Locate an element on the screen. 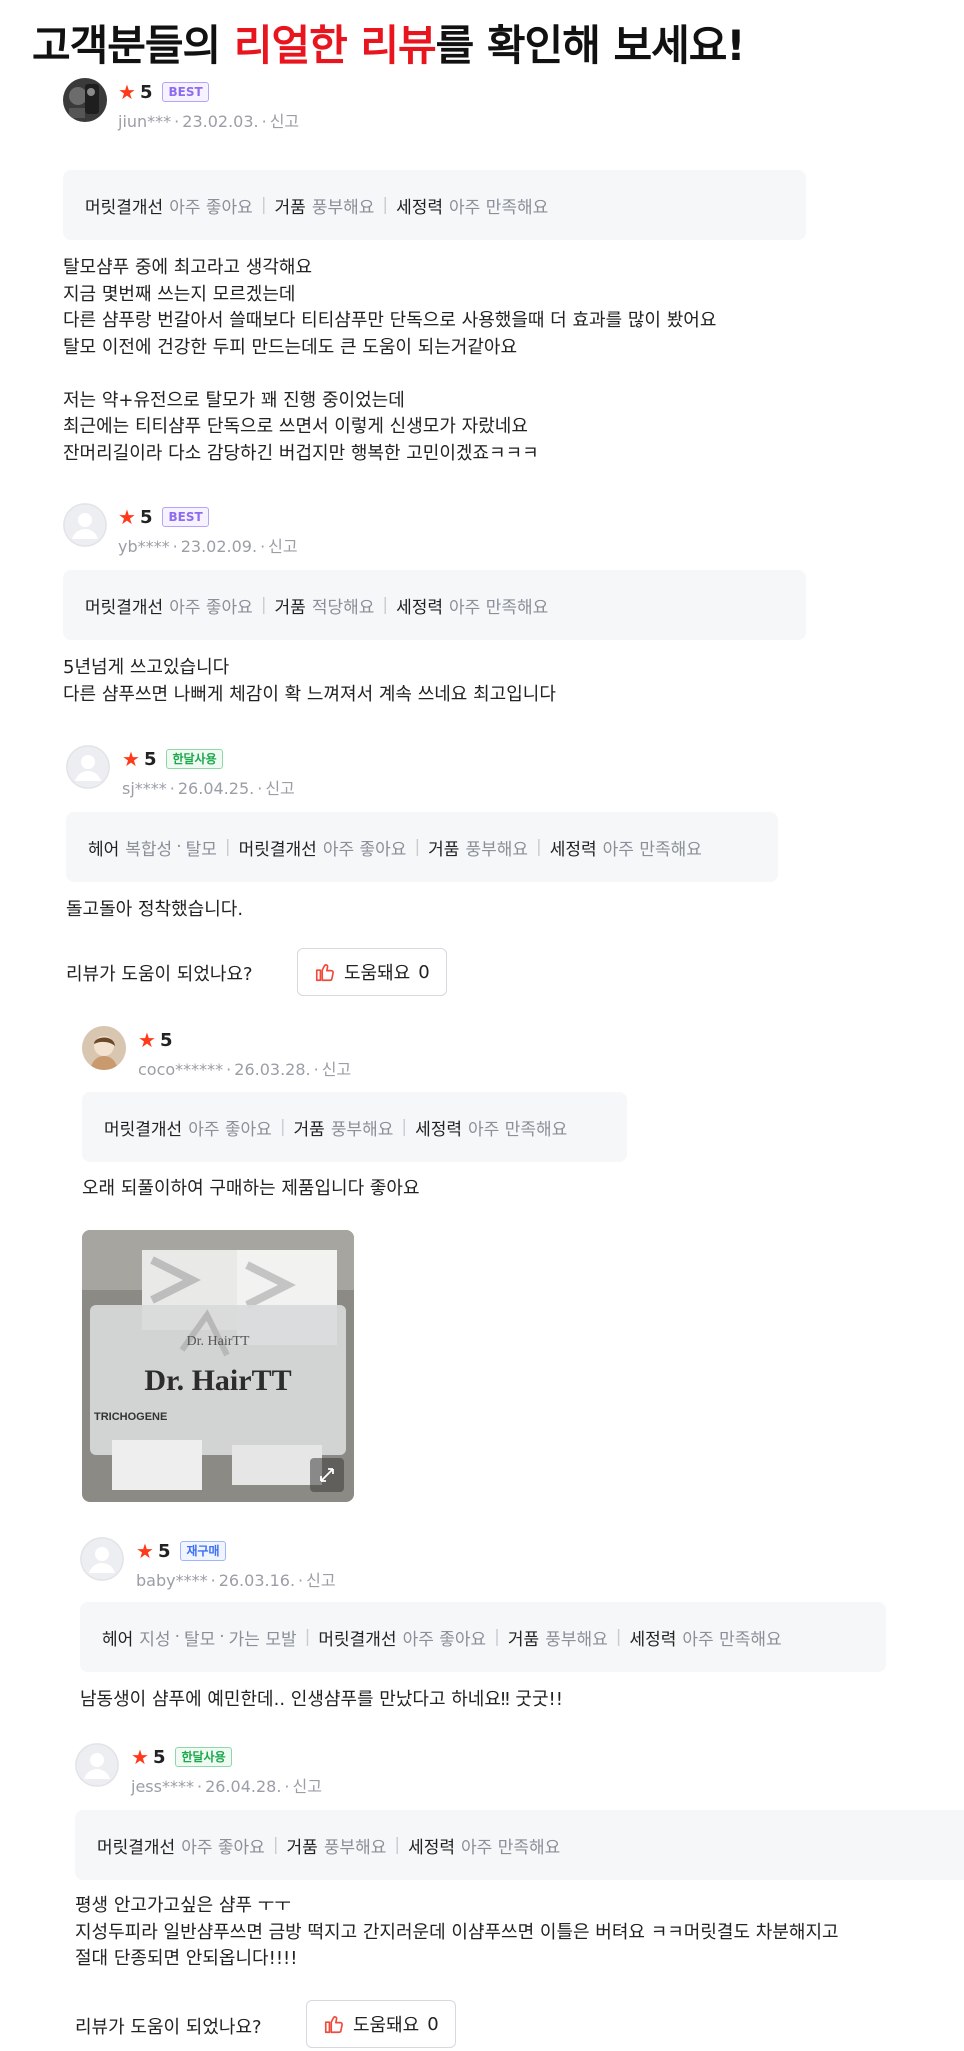 The image size is (964, 2051). review-meta: baby**** · 26.03.16. · 신고 is located at coordinates (236, 1580).